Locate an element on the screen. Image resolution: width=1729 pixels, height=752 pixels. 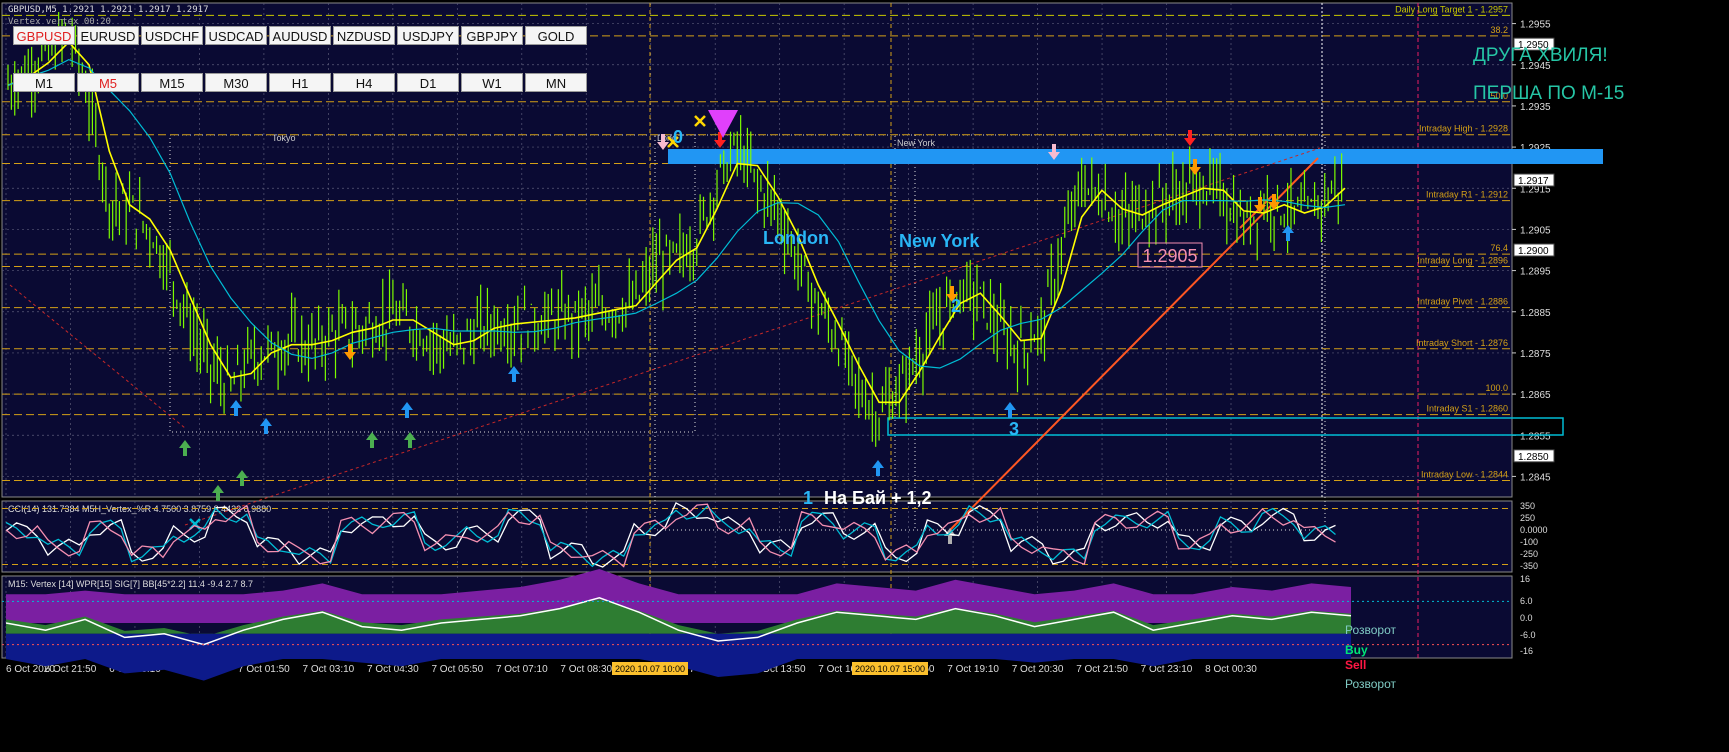
symbol-button-gold: GOLD is located at coordinates (556, 35).